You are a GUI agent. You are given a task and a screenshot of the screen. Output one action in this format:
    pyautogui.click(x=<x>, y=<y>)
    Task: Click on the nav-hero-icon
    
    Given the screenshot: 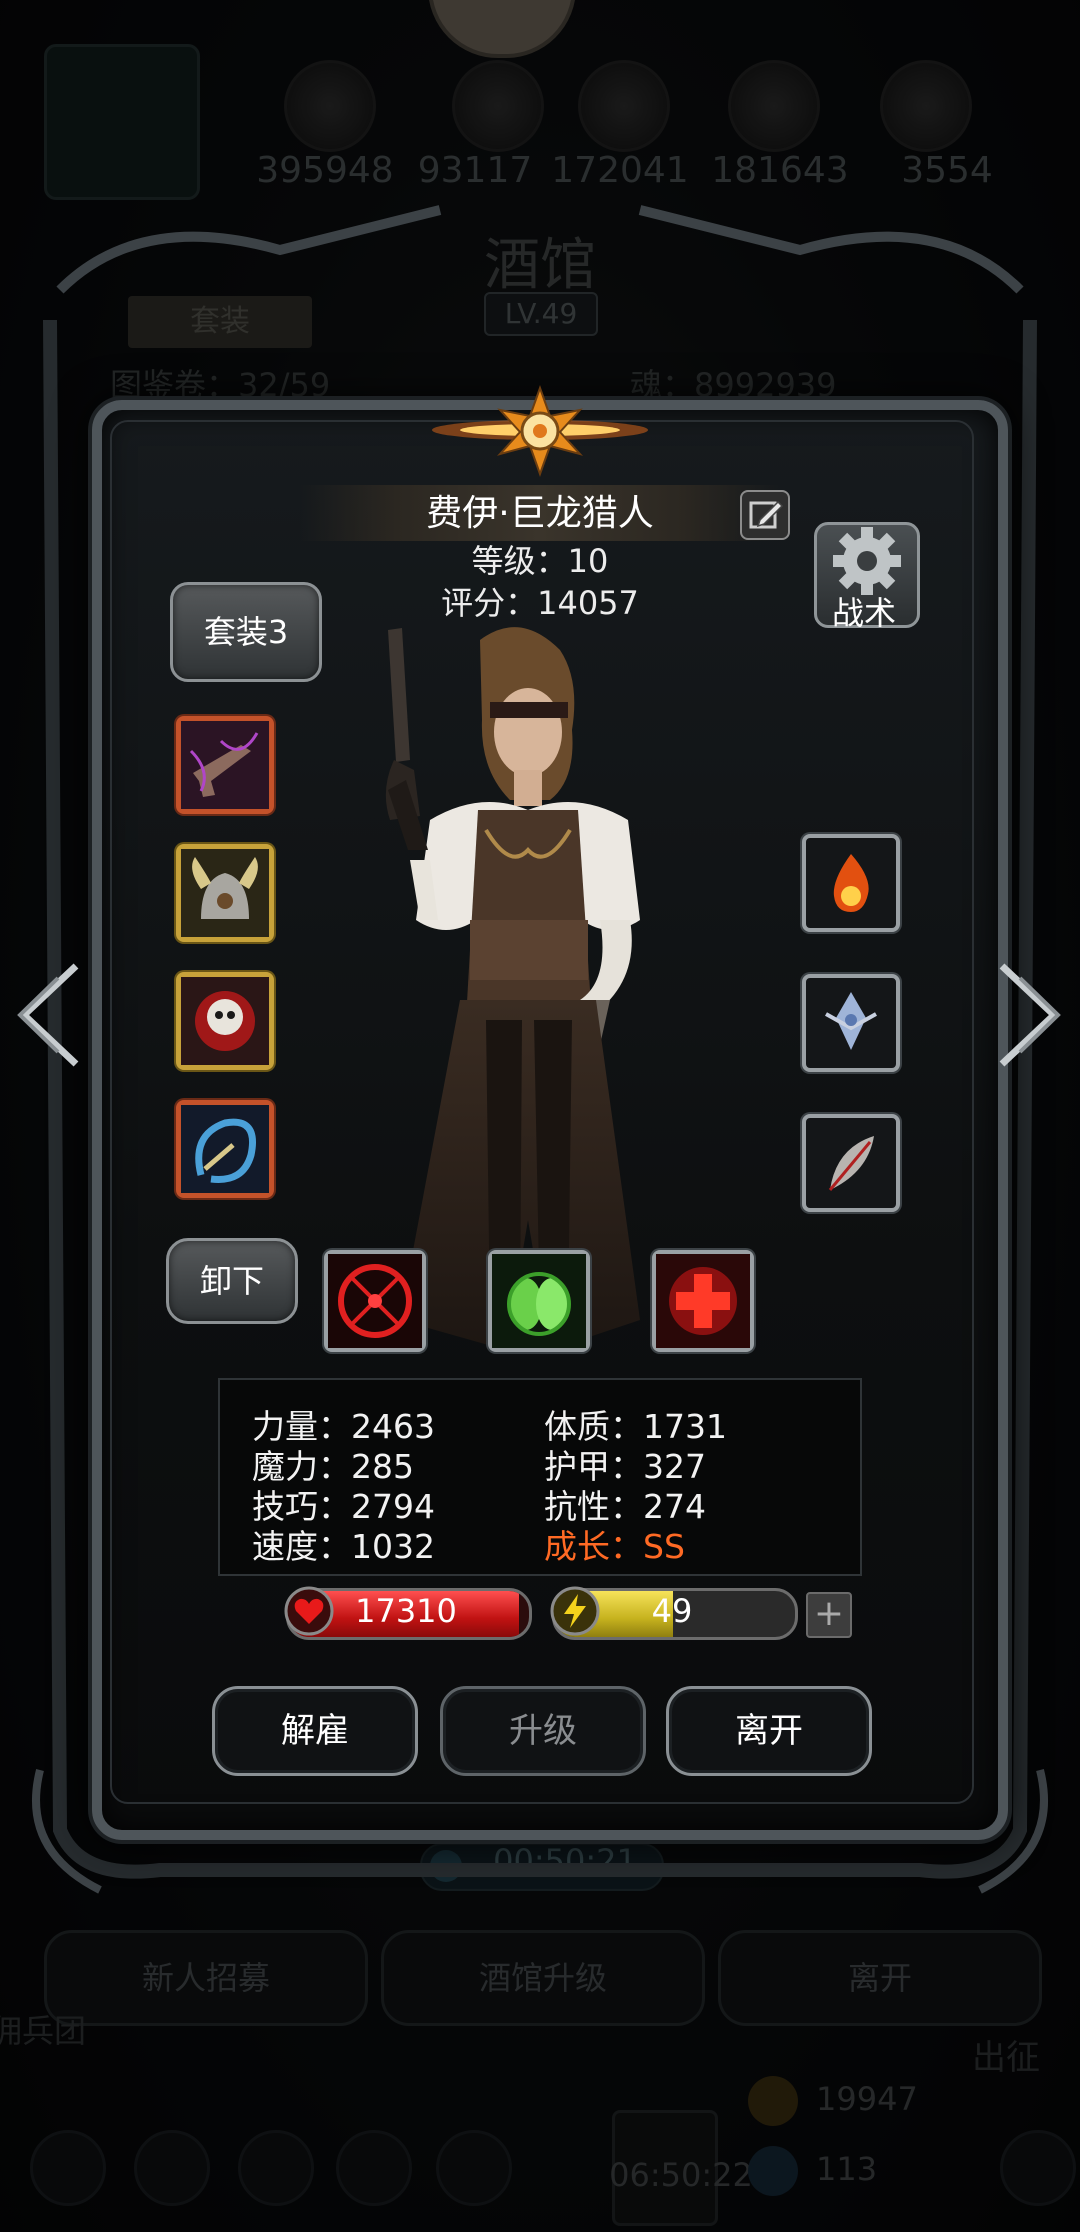 What is the action you would take?
    pyautogui.click(x=172, y=2168)
    